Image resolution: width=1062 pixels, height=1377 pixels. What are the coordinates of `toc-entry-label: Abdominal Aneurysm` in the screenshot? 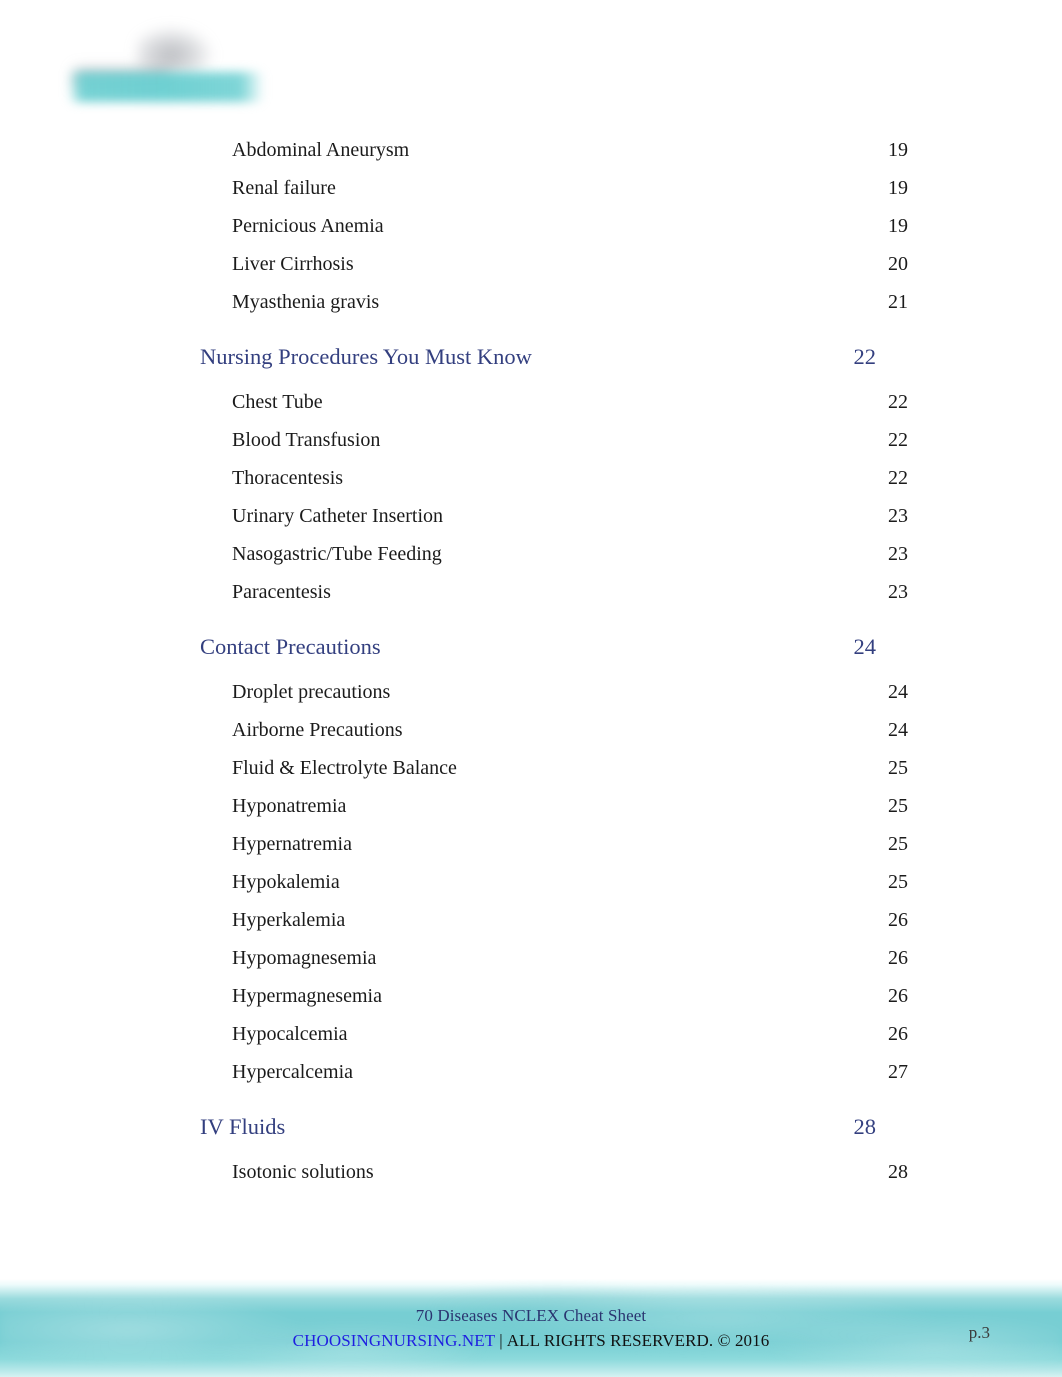 It's located at (321, 150).